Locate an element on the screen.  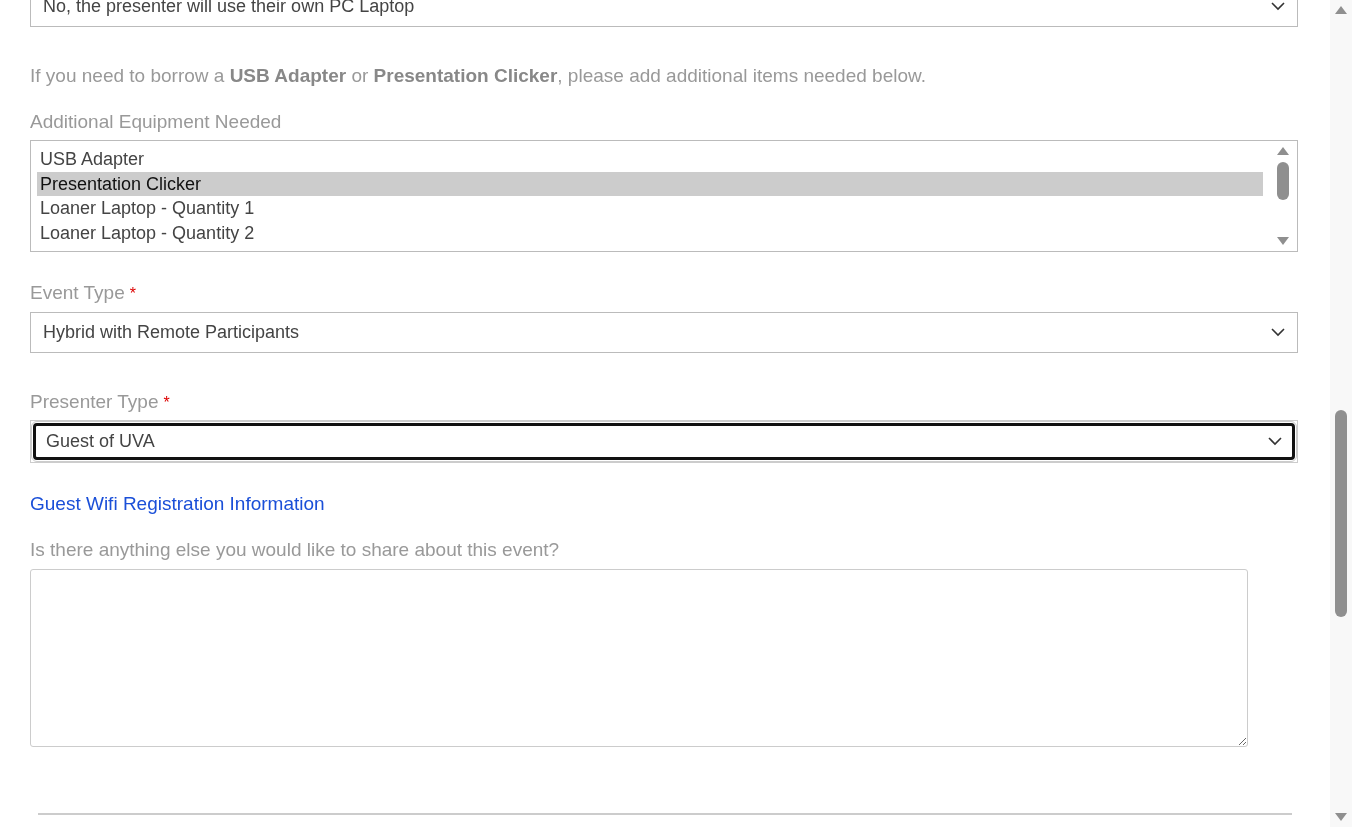
field-label: Is there anything else you would like to share about this event? is located at coordinates (295, 550).